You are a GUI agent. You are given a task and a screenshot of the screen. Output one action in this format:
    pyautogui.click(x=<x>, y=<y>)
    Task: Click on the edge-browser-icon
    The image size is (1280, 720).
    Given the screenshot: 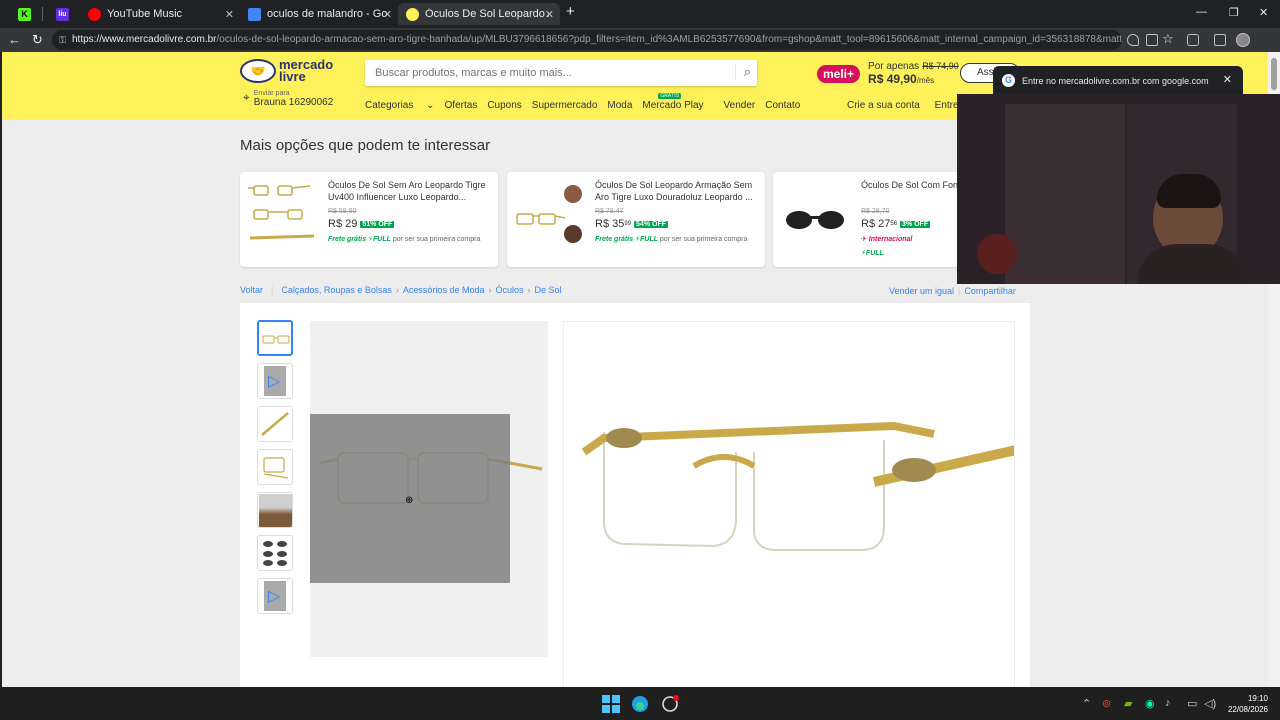 What is the action you would take?
    pyautogui.click(x=640, y=704)
    